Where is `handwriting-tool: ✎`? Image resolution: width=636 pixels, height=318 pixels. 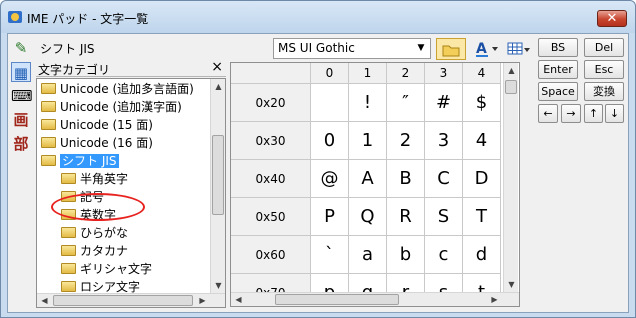
handwriting-tool: ✎ is located at coordinates (21, 48).